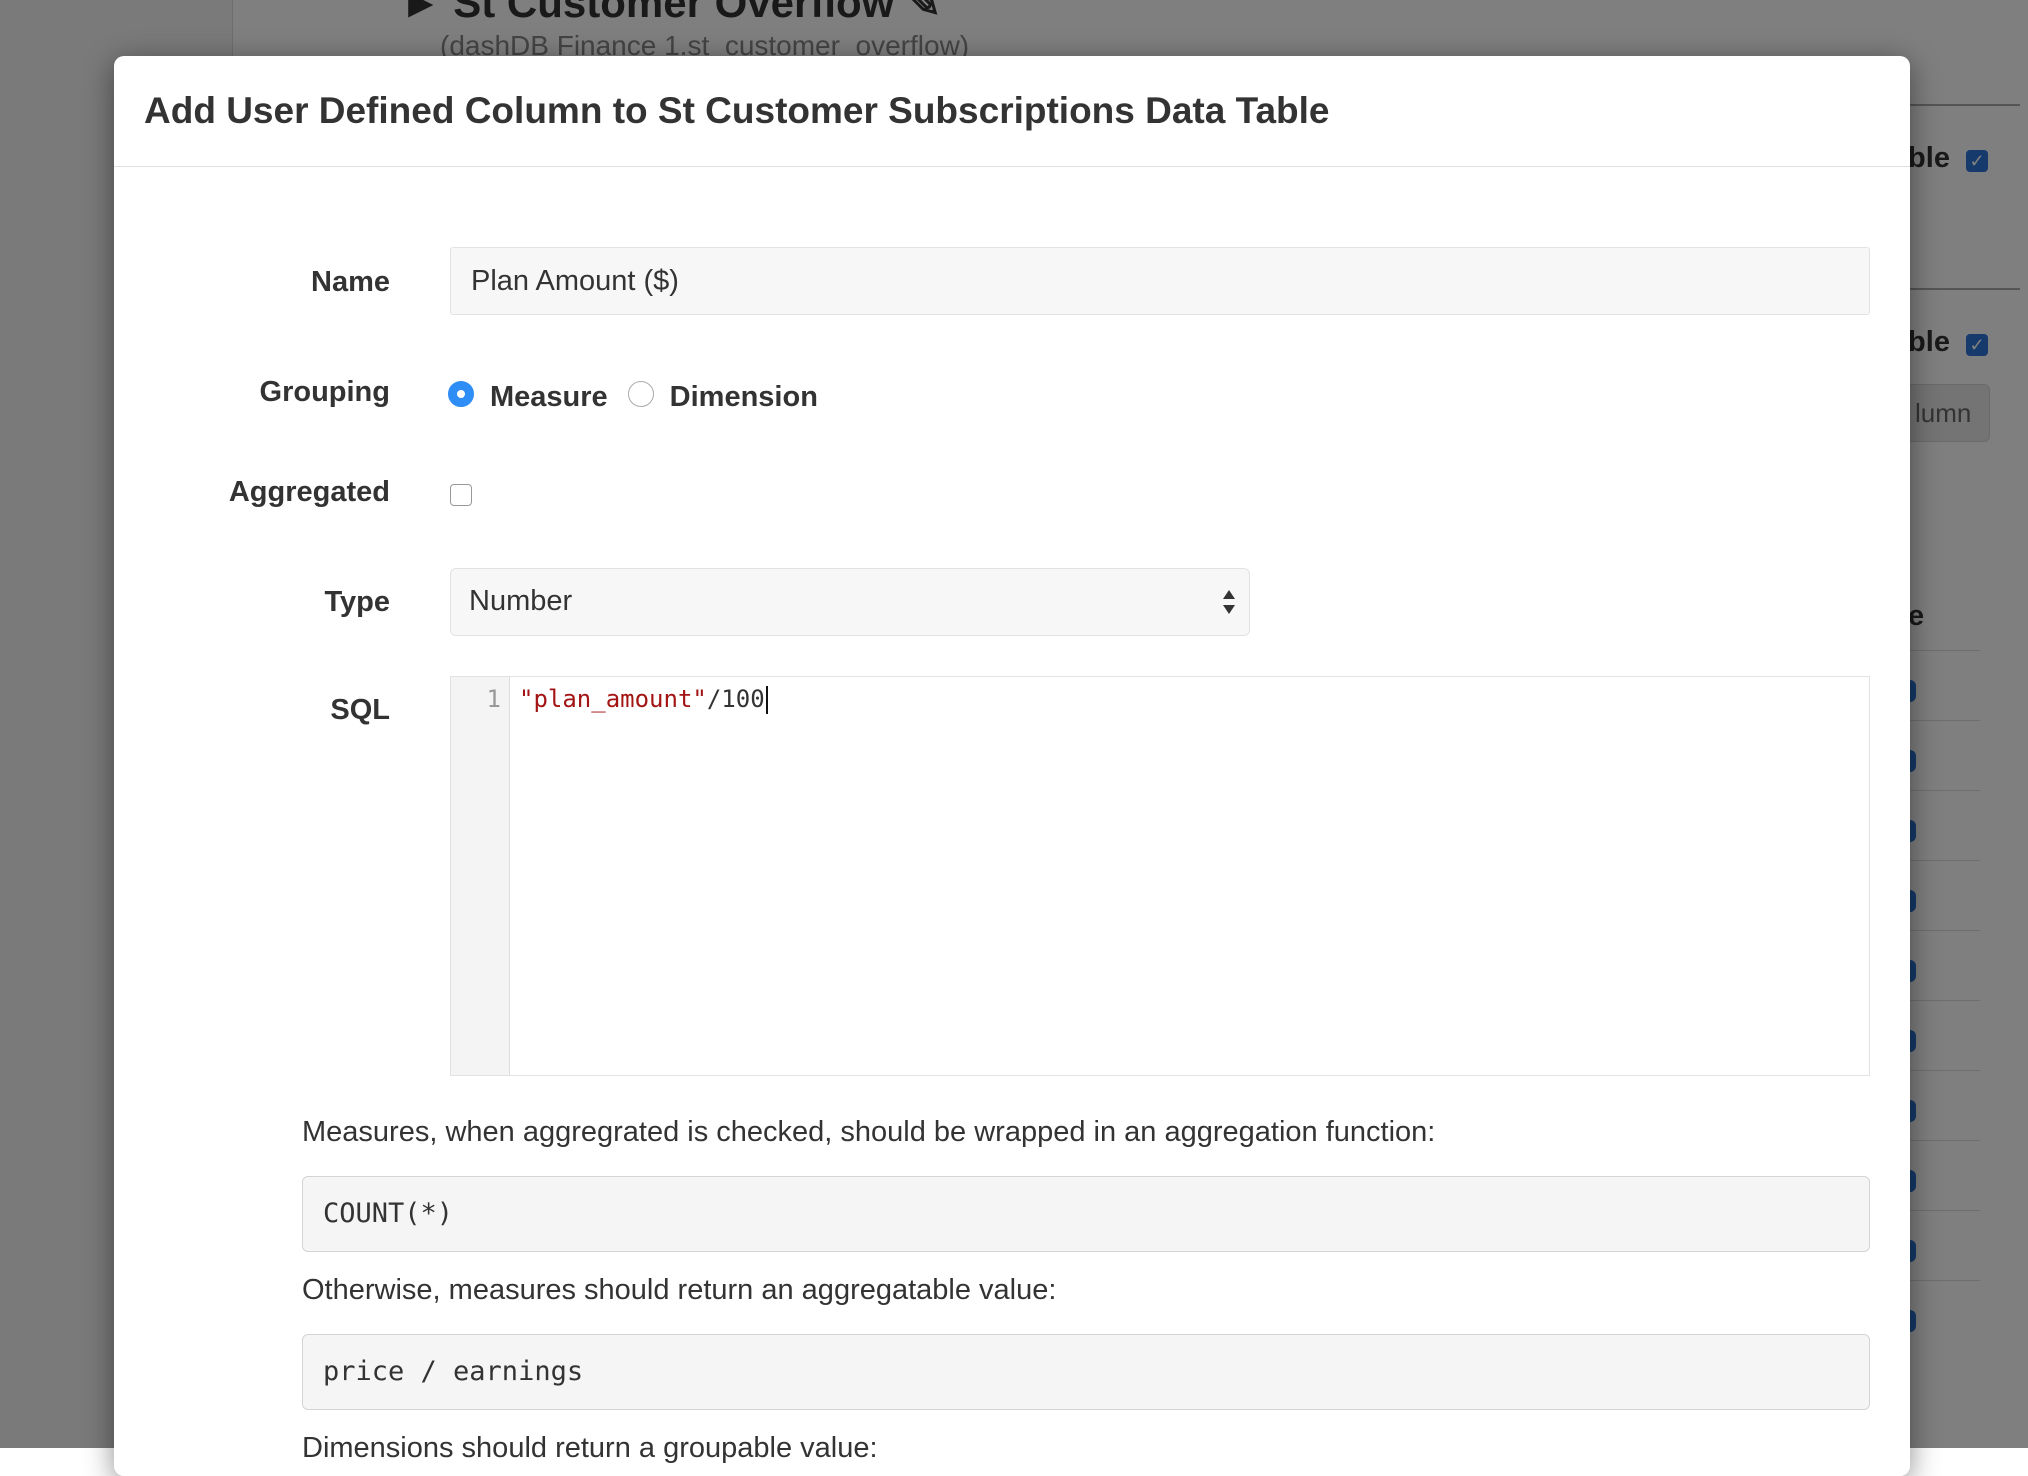 Image resolution: width=2028 pixels, height=1476 pixels. Describe the element at coordinates (1086, 1372) in the screenshot. I see `measures-example-code: price / earnings` at that location.